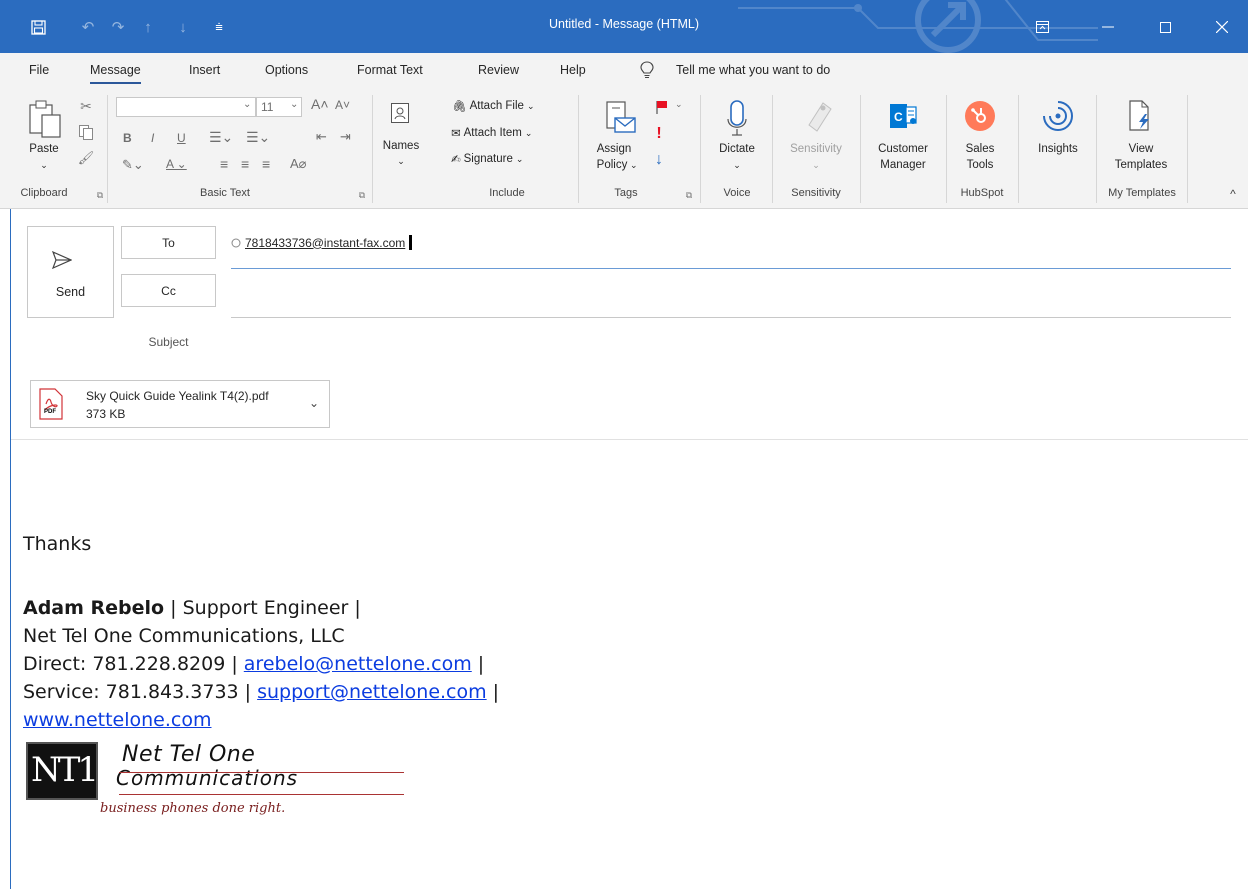 The height and width of the screenshot is (889, 1248). What do you see at coordinates (498, 70) in the screenshot?
I see `tab-review: Review` at bounding box center [498, 70].